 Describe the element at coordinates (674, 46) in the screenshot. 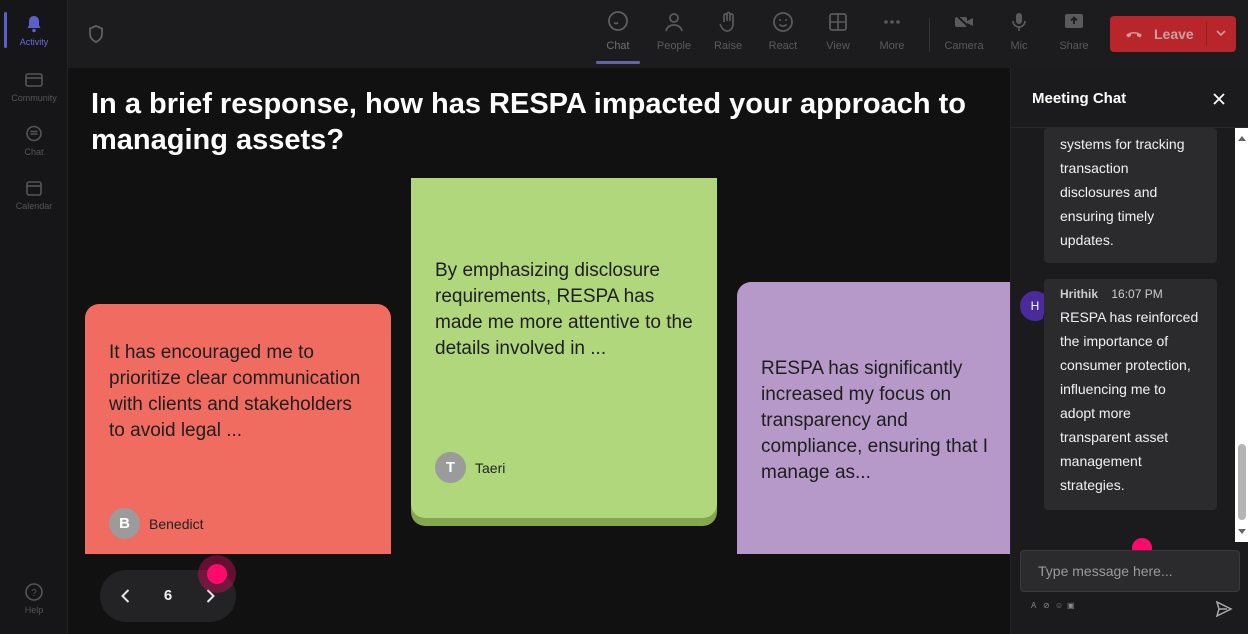

I see `toolbar-label: People` at that location.